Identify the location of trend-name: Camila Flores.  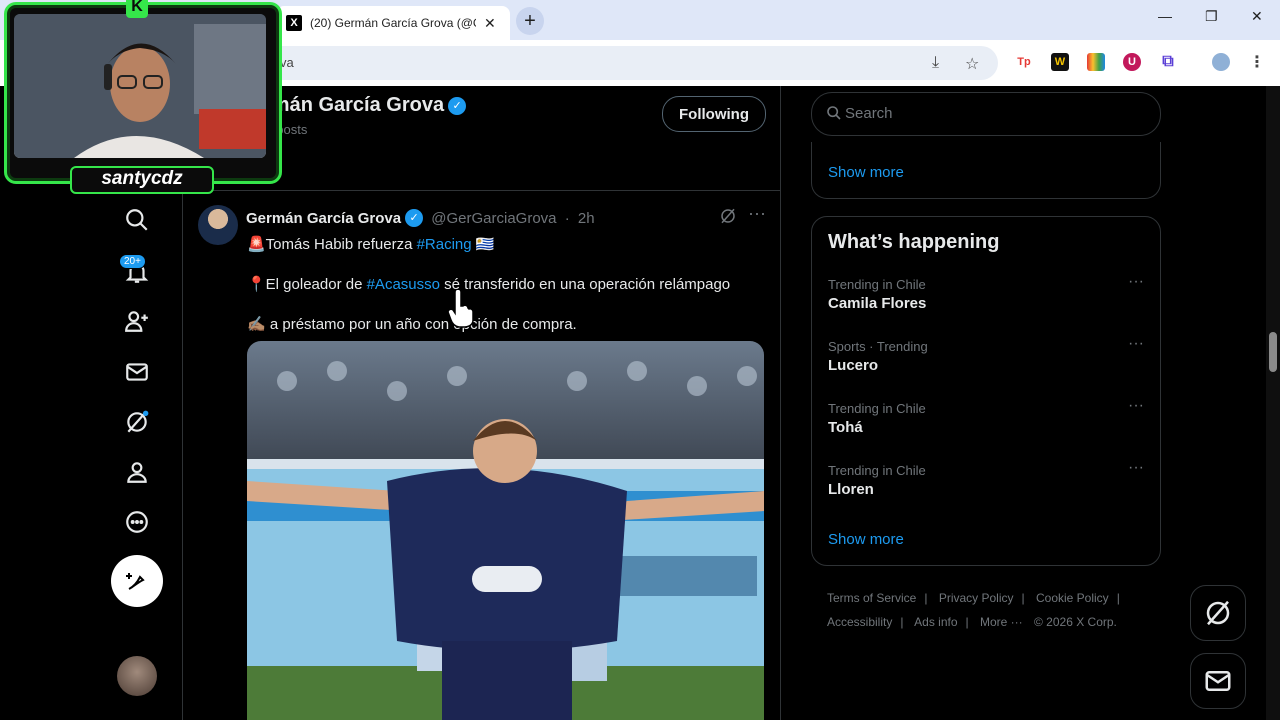
(877, 303).